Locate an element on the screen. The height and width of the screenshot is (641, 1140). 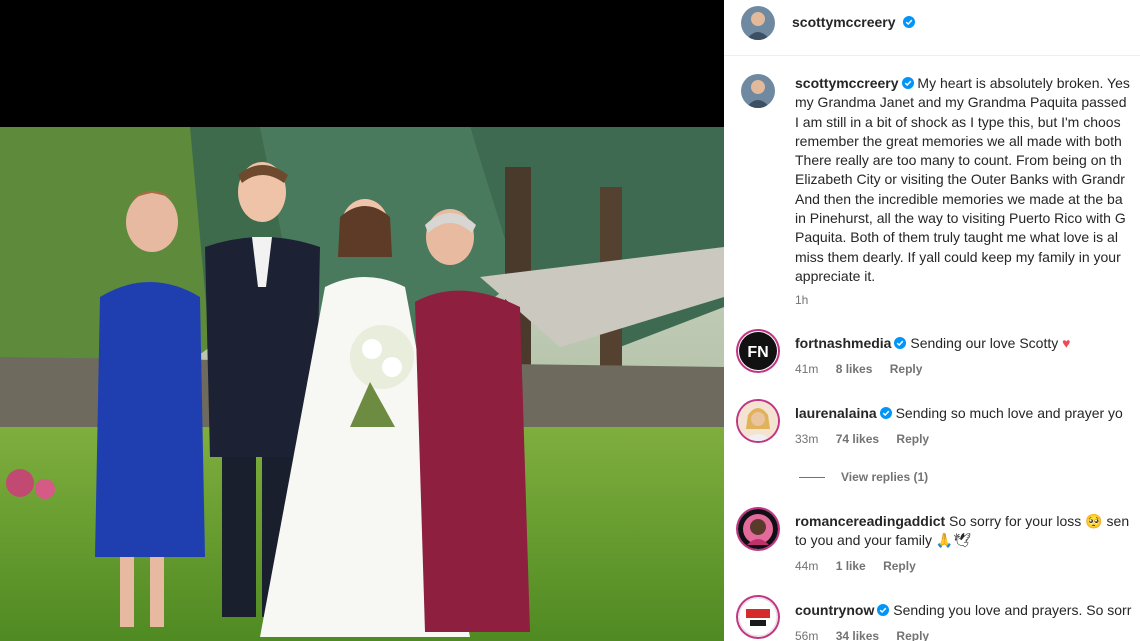
comment-username: fortnashmedia is located at coordinates (843, 343).